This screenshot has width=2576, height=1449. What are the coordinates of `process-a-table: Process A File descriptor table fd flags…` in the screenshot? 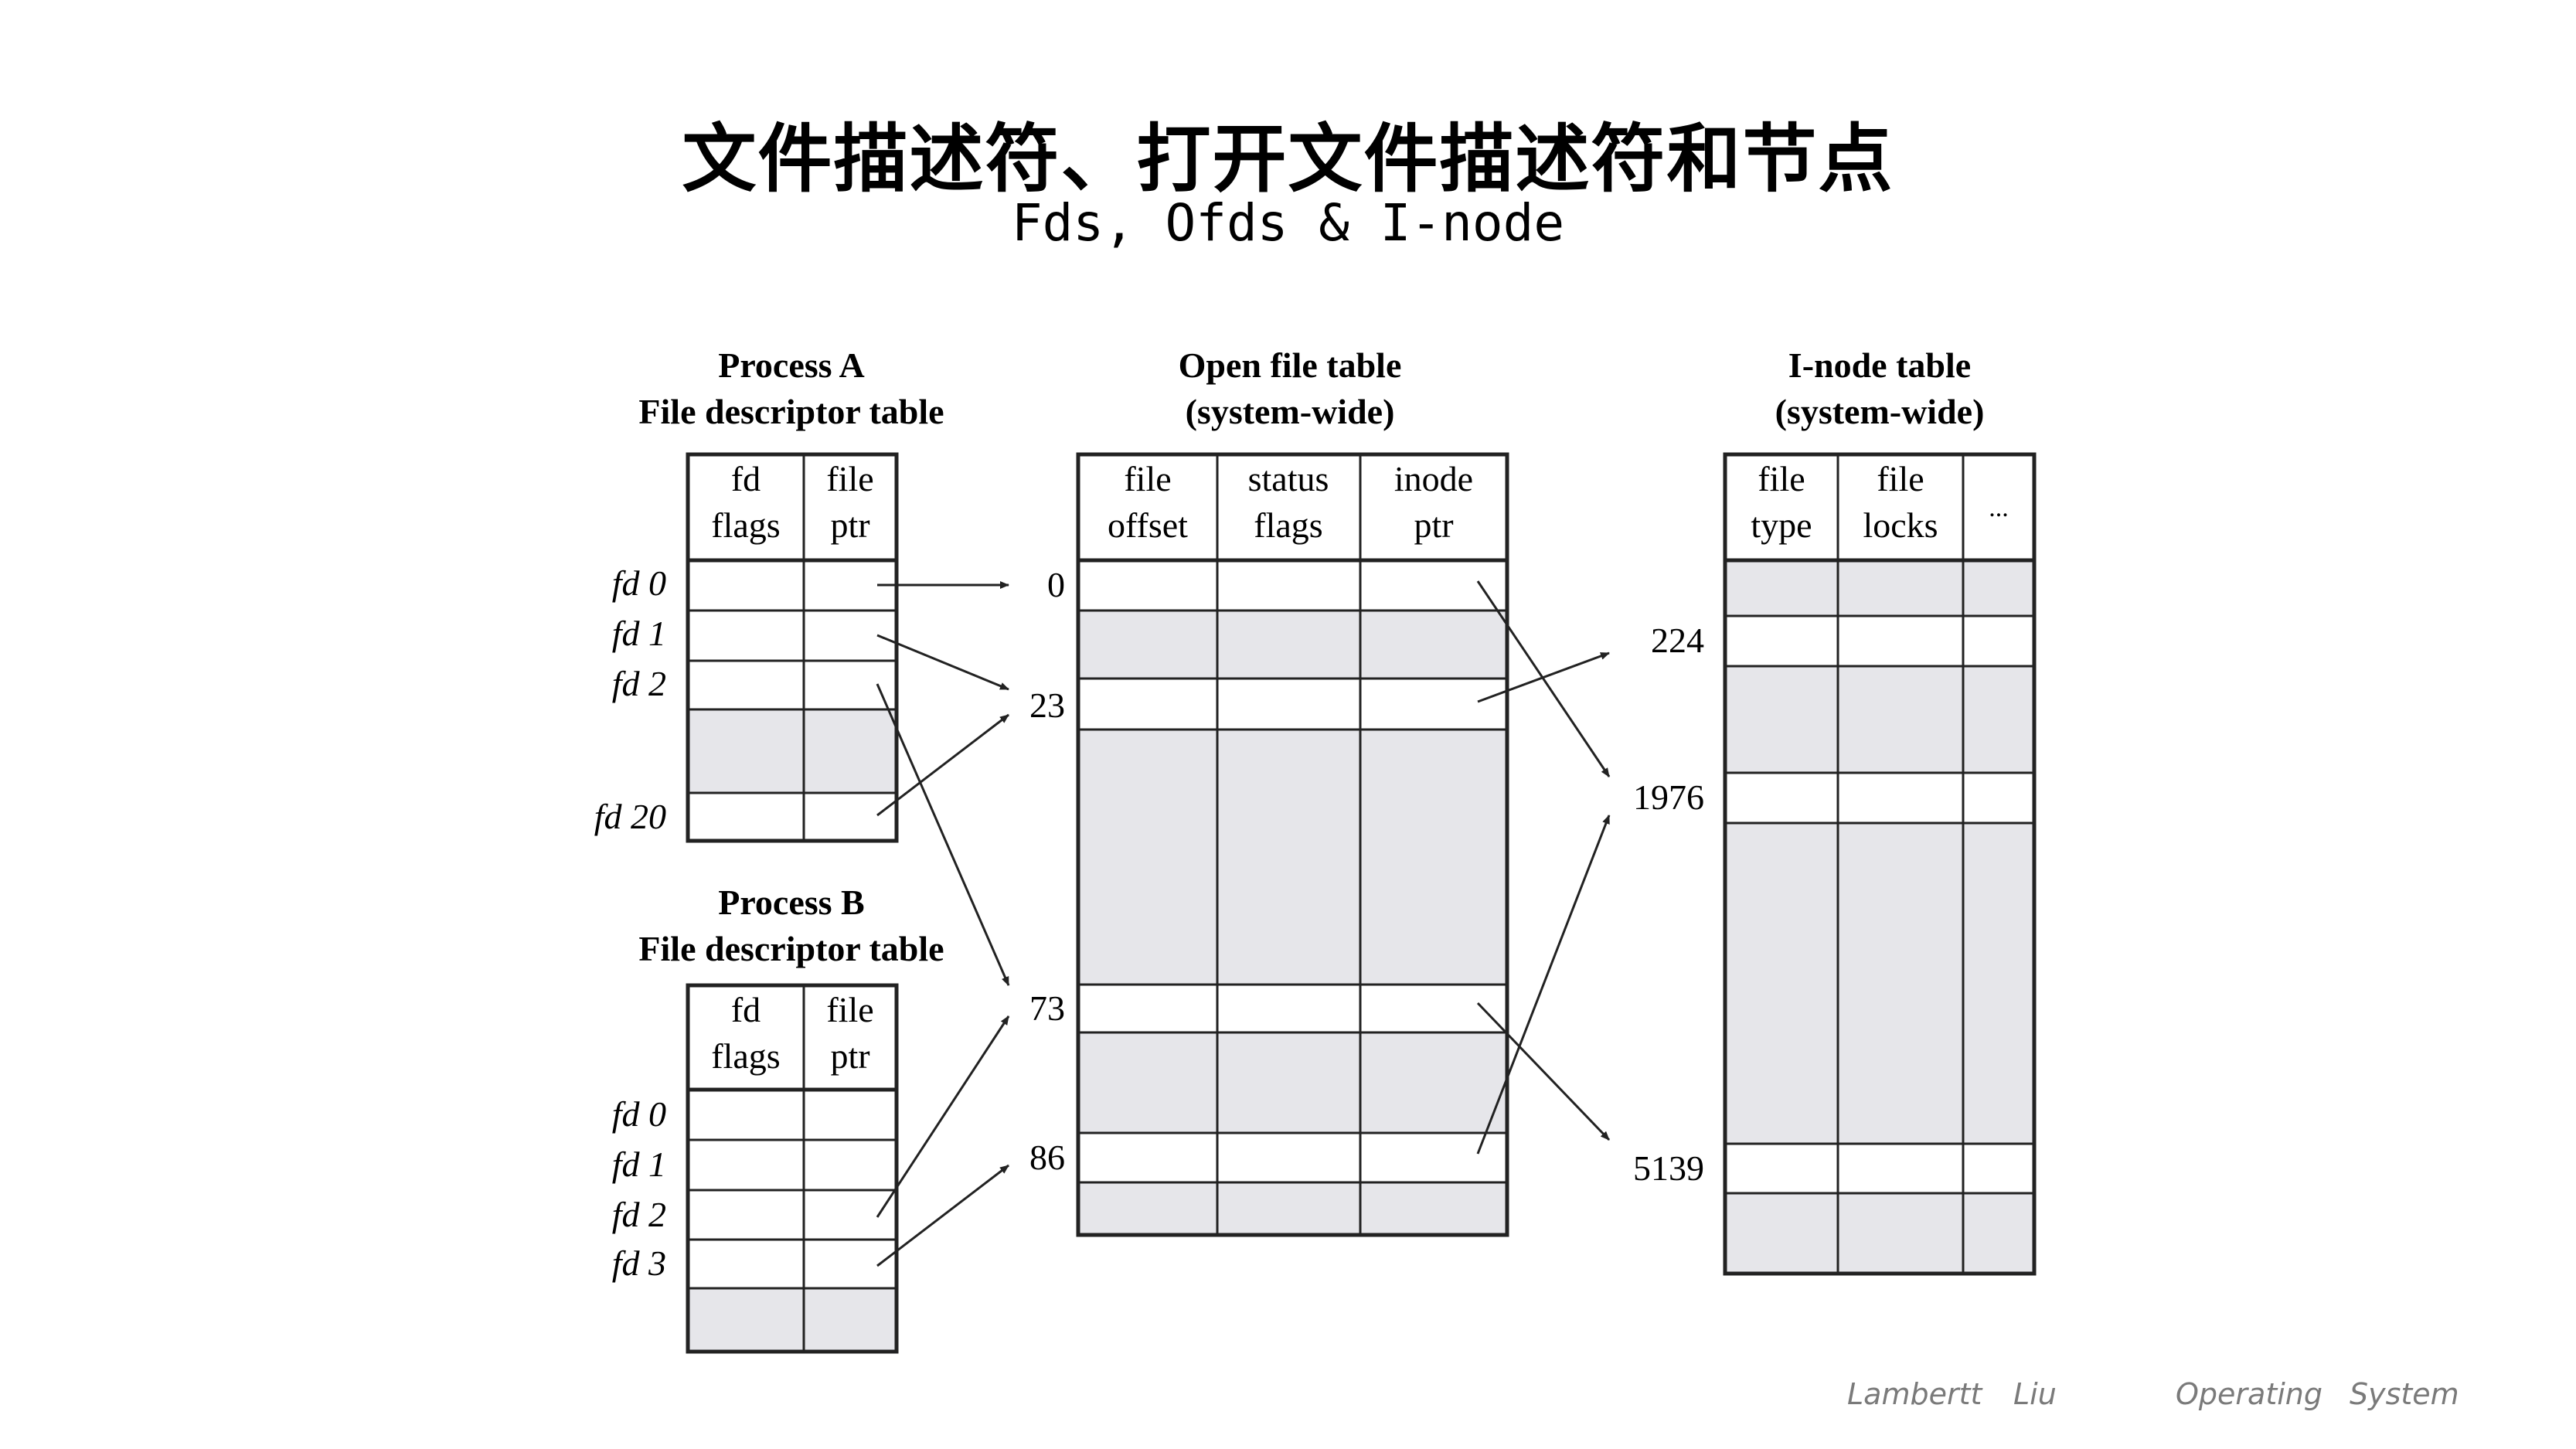 It's located at (769, 594).